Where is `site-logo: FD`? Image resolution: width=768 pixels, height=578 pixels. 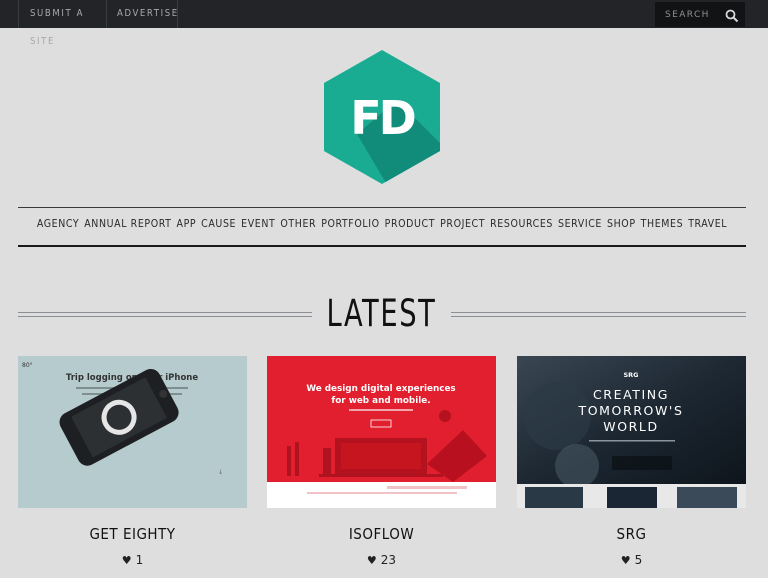
site-logo: FD is located at coordinates (382, 117).